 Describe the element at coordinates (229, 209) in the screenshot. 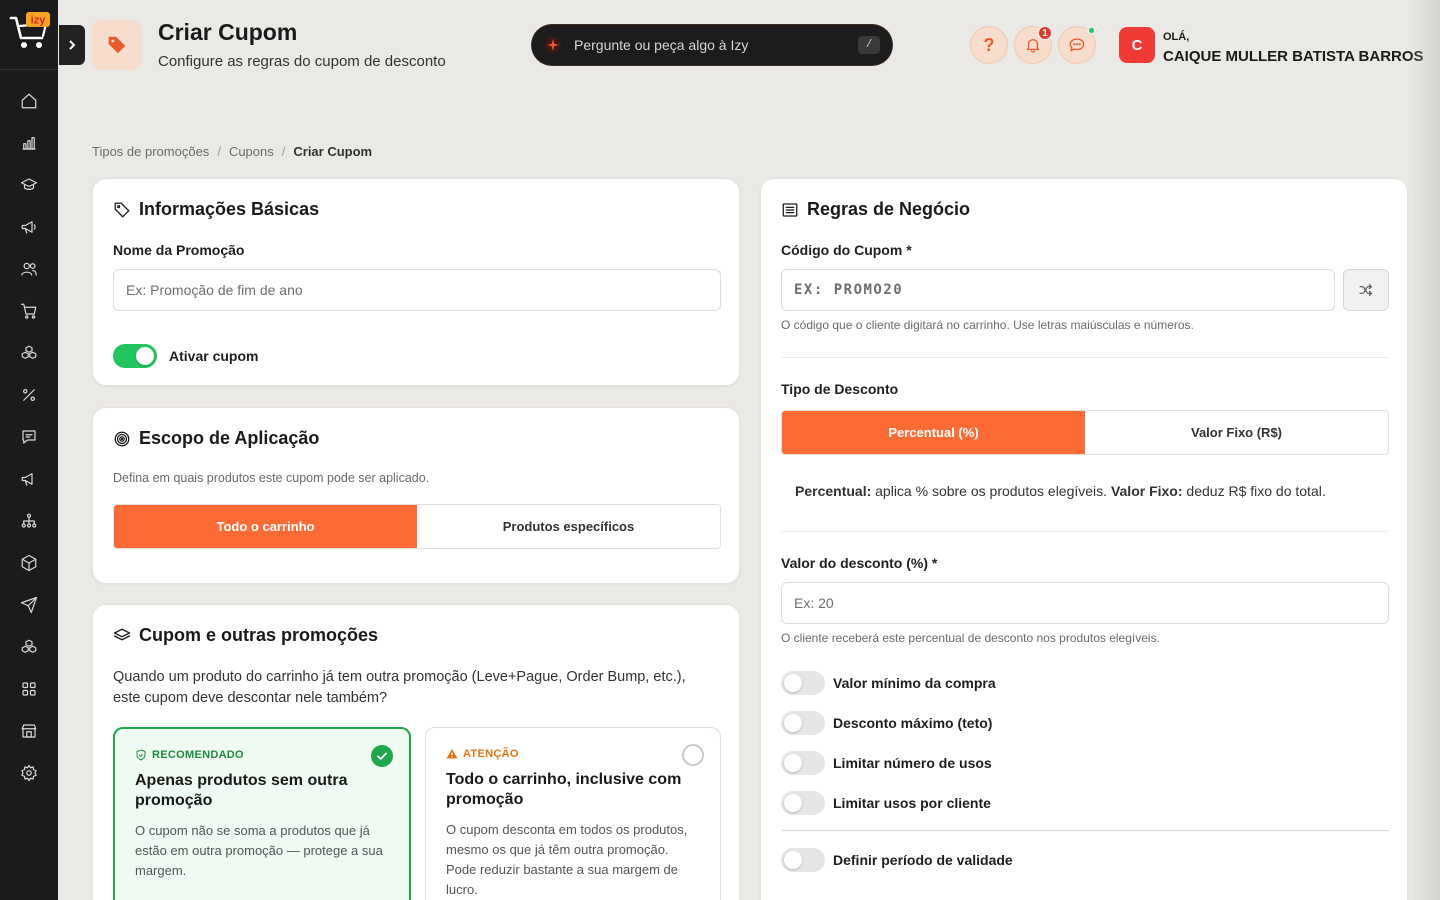

I see `basic-info-title-text: Informações Básicas` at that location.